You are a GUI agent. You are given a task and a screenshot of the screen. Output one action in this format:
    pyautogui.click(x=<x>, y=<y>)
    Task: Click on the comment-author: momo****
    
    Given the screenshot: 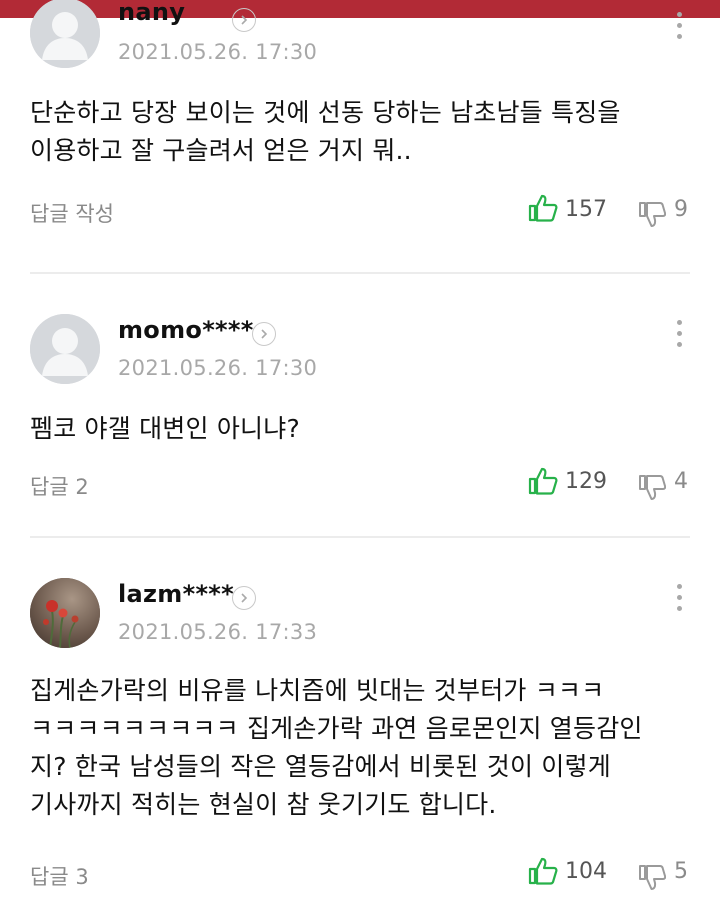 What is the action you would take?
    pyautogui.click(x=186, y=330)
    